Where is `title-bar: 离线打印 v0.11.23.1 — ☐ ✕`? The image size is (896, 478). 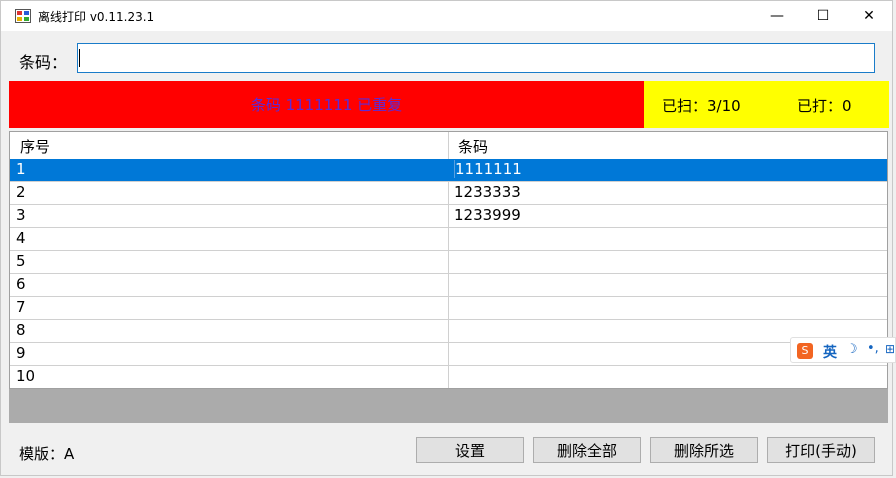
title-bar: 离线打印 v0.11.23.1 — ☐ ✕ is located at coordinates (446, 16).